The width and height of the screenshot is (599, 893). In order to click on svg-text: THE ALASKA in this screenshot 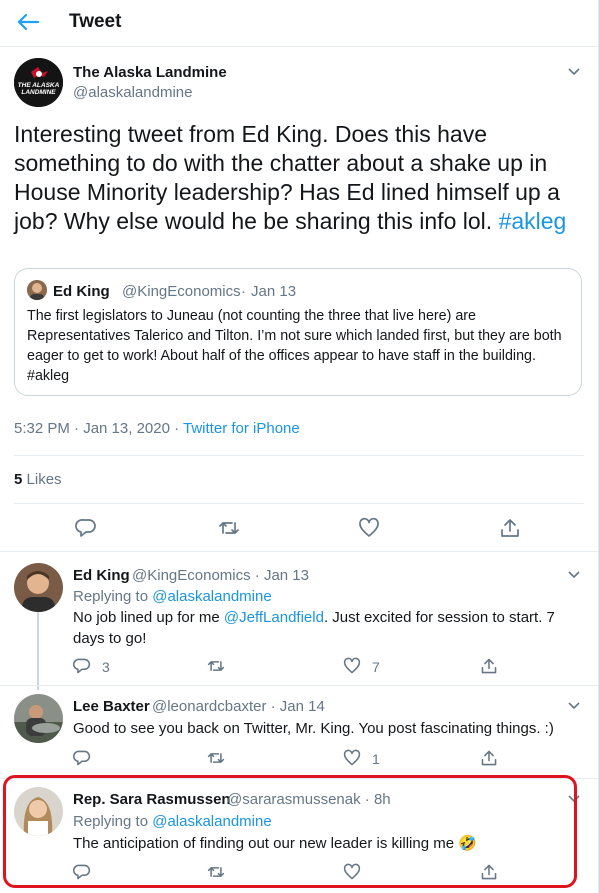, I will do `click(39, 85)`.